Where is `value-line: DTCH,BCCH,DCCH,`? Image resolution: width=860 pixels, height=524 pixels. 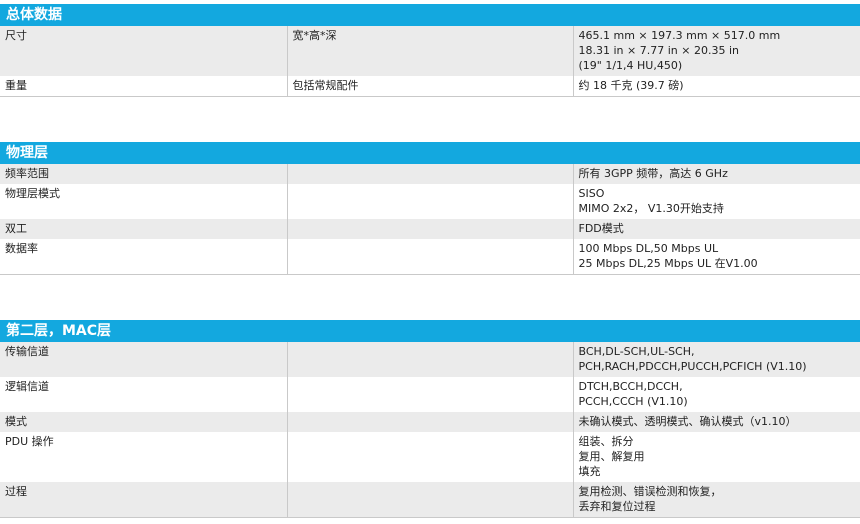 value-line: DTCH,BCCH,DCCH, is located at coordinates (630, 386).